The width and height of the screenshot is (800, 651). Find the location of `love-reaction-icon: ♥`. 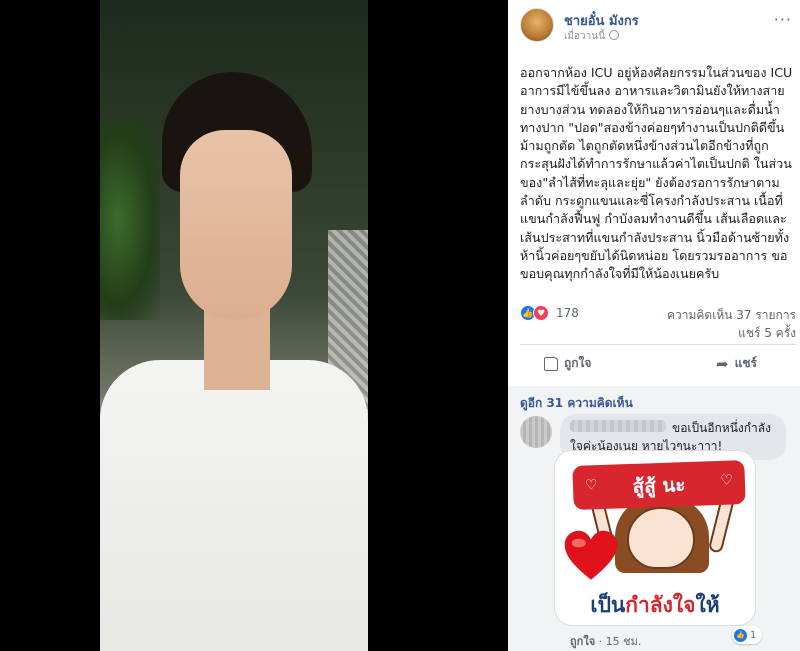

love-reaction-icon: ♥ is located at coordinates (541, 313).